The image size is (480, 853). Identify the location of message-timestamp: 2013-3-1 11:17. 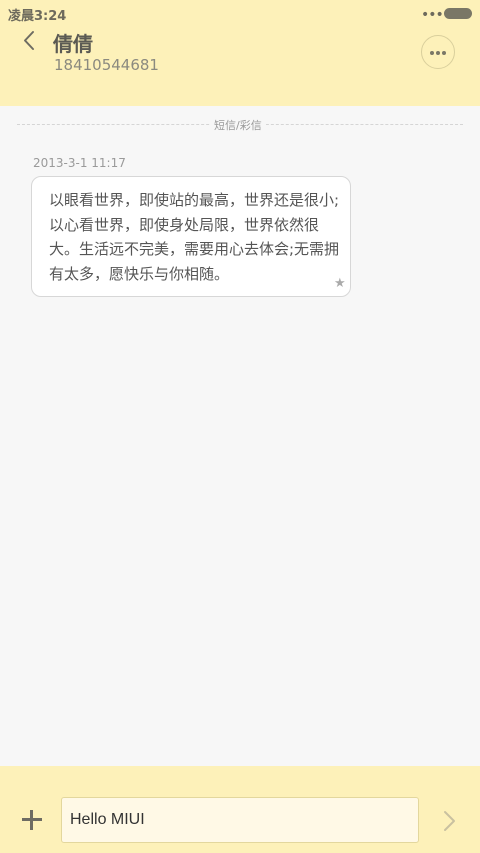
(79, 163).